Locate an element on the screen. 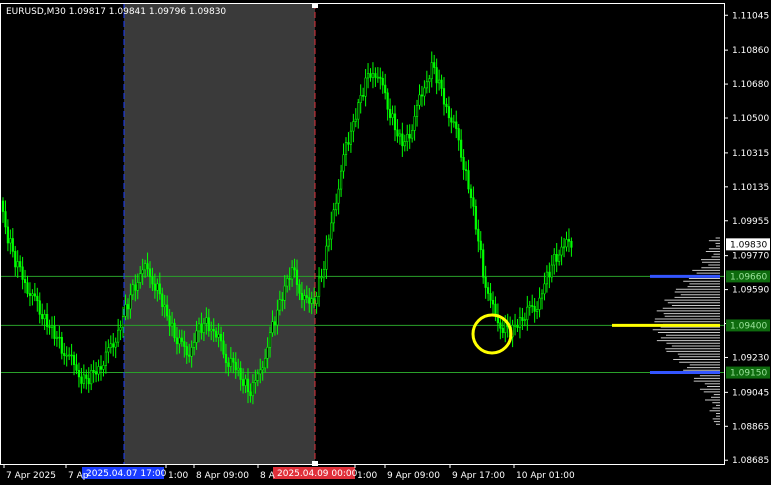 This screenshot has width=771, height=485. time-tick-label: 7 Apr 2025 is located at coordinates (31, 476).